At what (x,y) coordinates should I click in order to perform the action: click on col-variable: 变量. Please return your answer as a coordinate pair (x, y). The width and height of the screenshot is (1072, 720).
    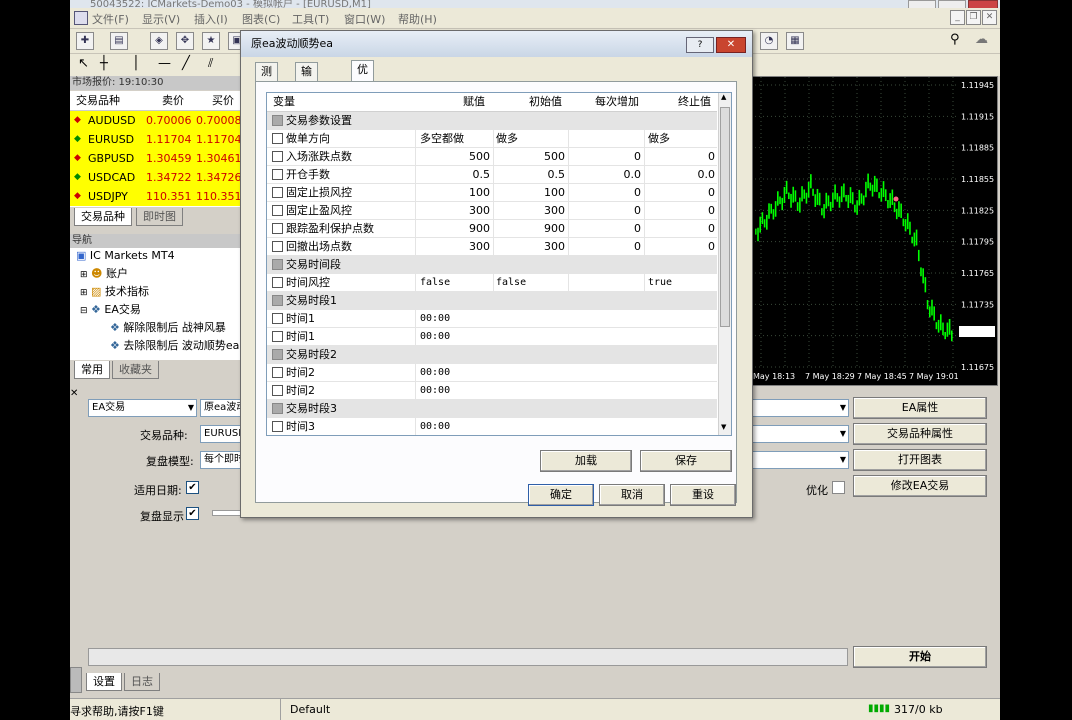
    Looking at the image, I should click on (284, 102).